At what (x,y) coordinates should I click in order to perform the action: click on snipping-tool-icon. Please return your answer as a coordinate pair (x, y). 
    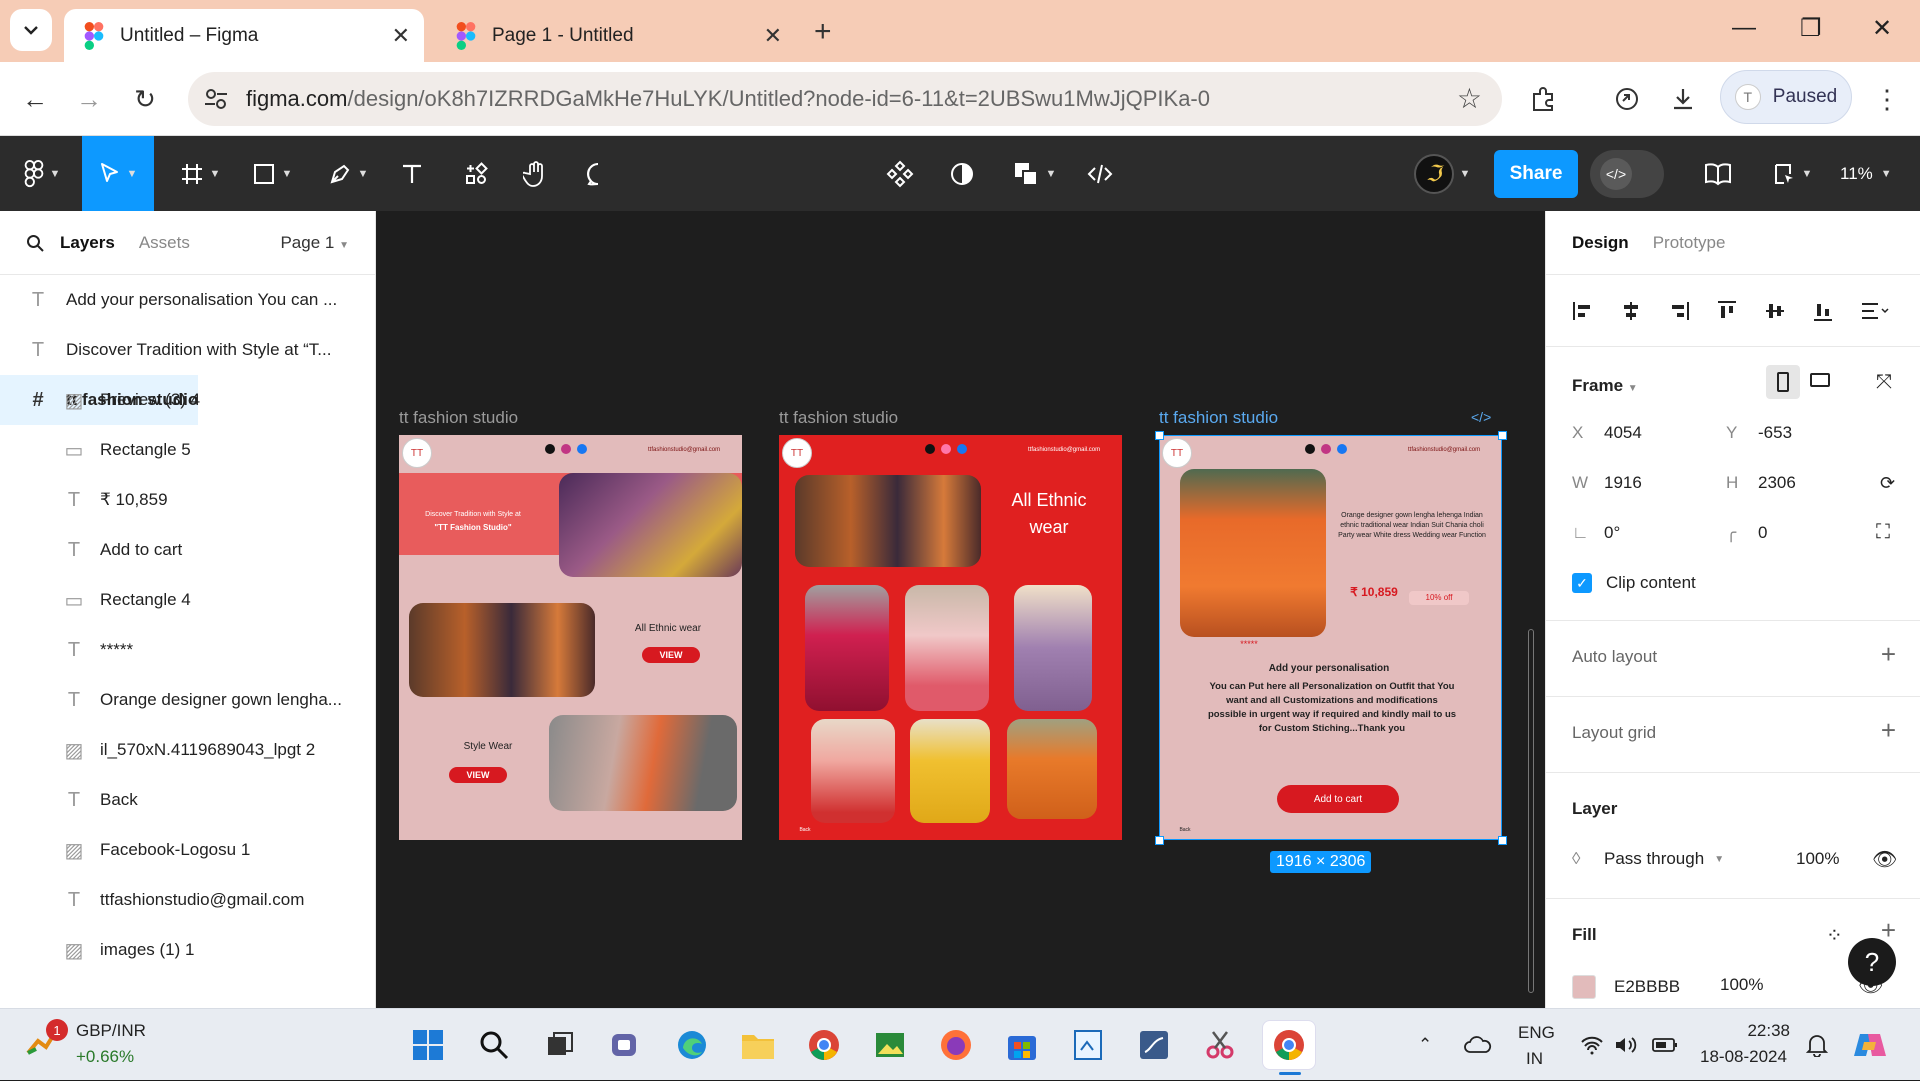
    Looking at the image, I should click on (1220, 1045).